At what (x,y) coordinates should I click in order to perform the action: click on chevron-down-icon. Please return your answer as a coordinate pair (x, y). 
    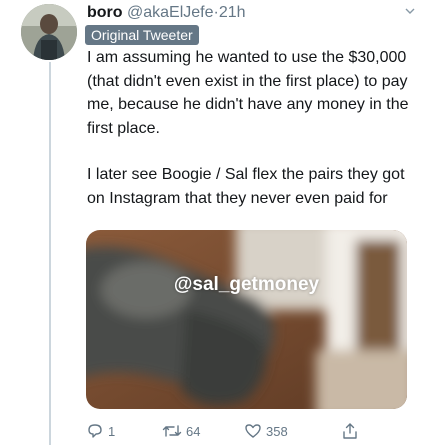
    Looking at the image, I should click on (410, 11).